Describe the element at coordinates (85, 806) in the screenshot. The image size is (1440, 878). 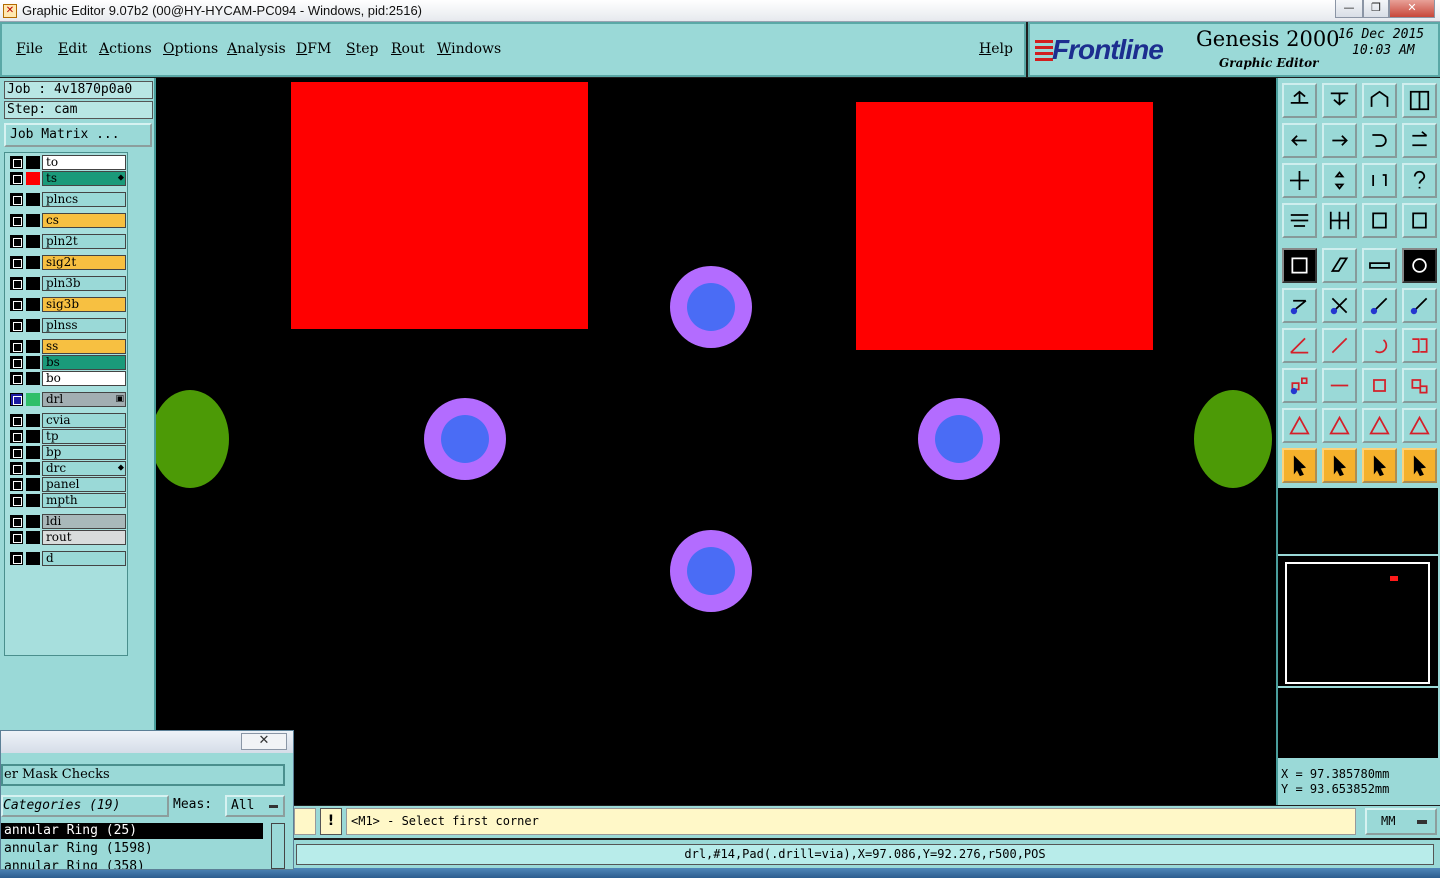
I see `categories-button: Categories (19)` at that location.